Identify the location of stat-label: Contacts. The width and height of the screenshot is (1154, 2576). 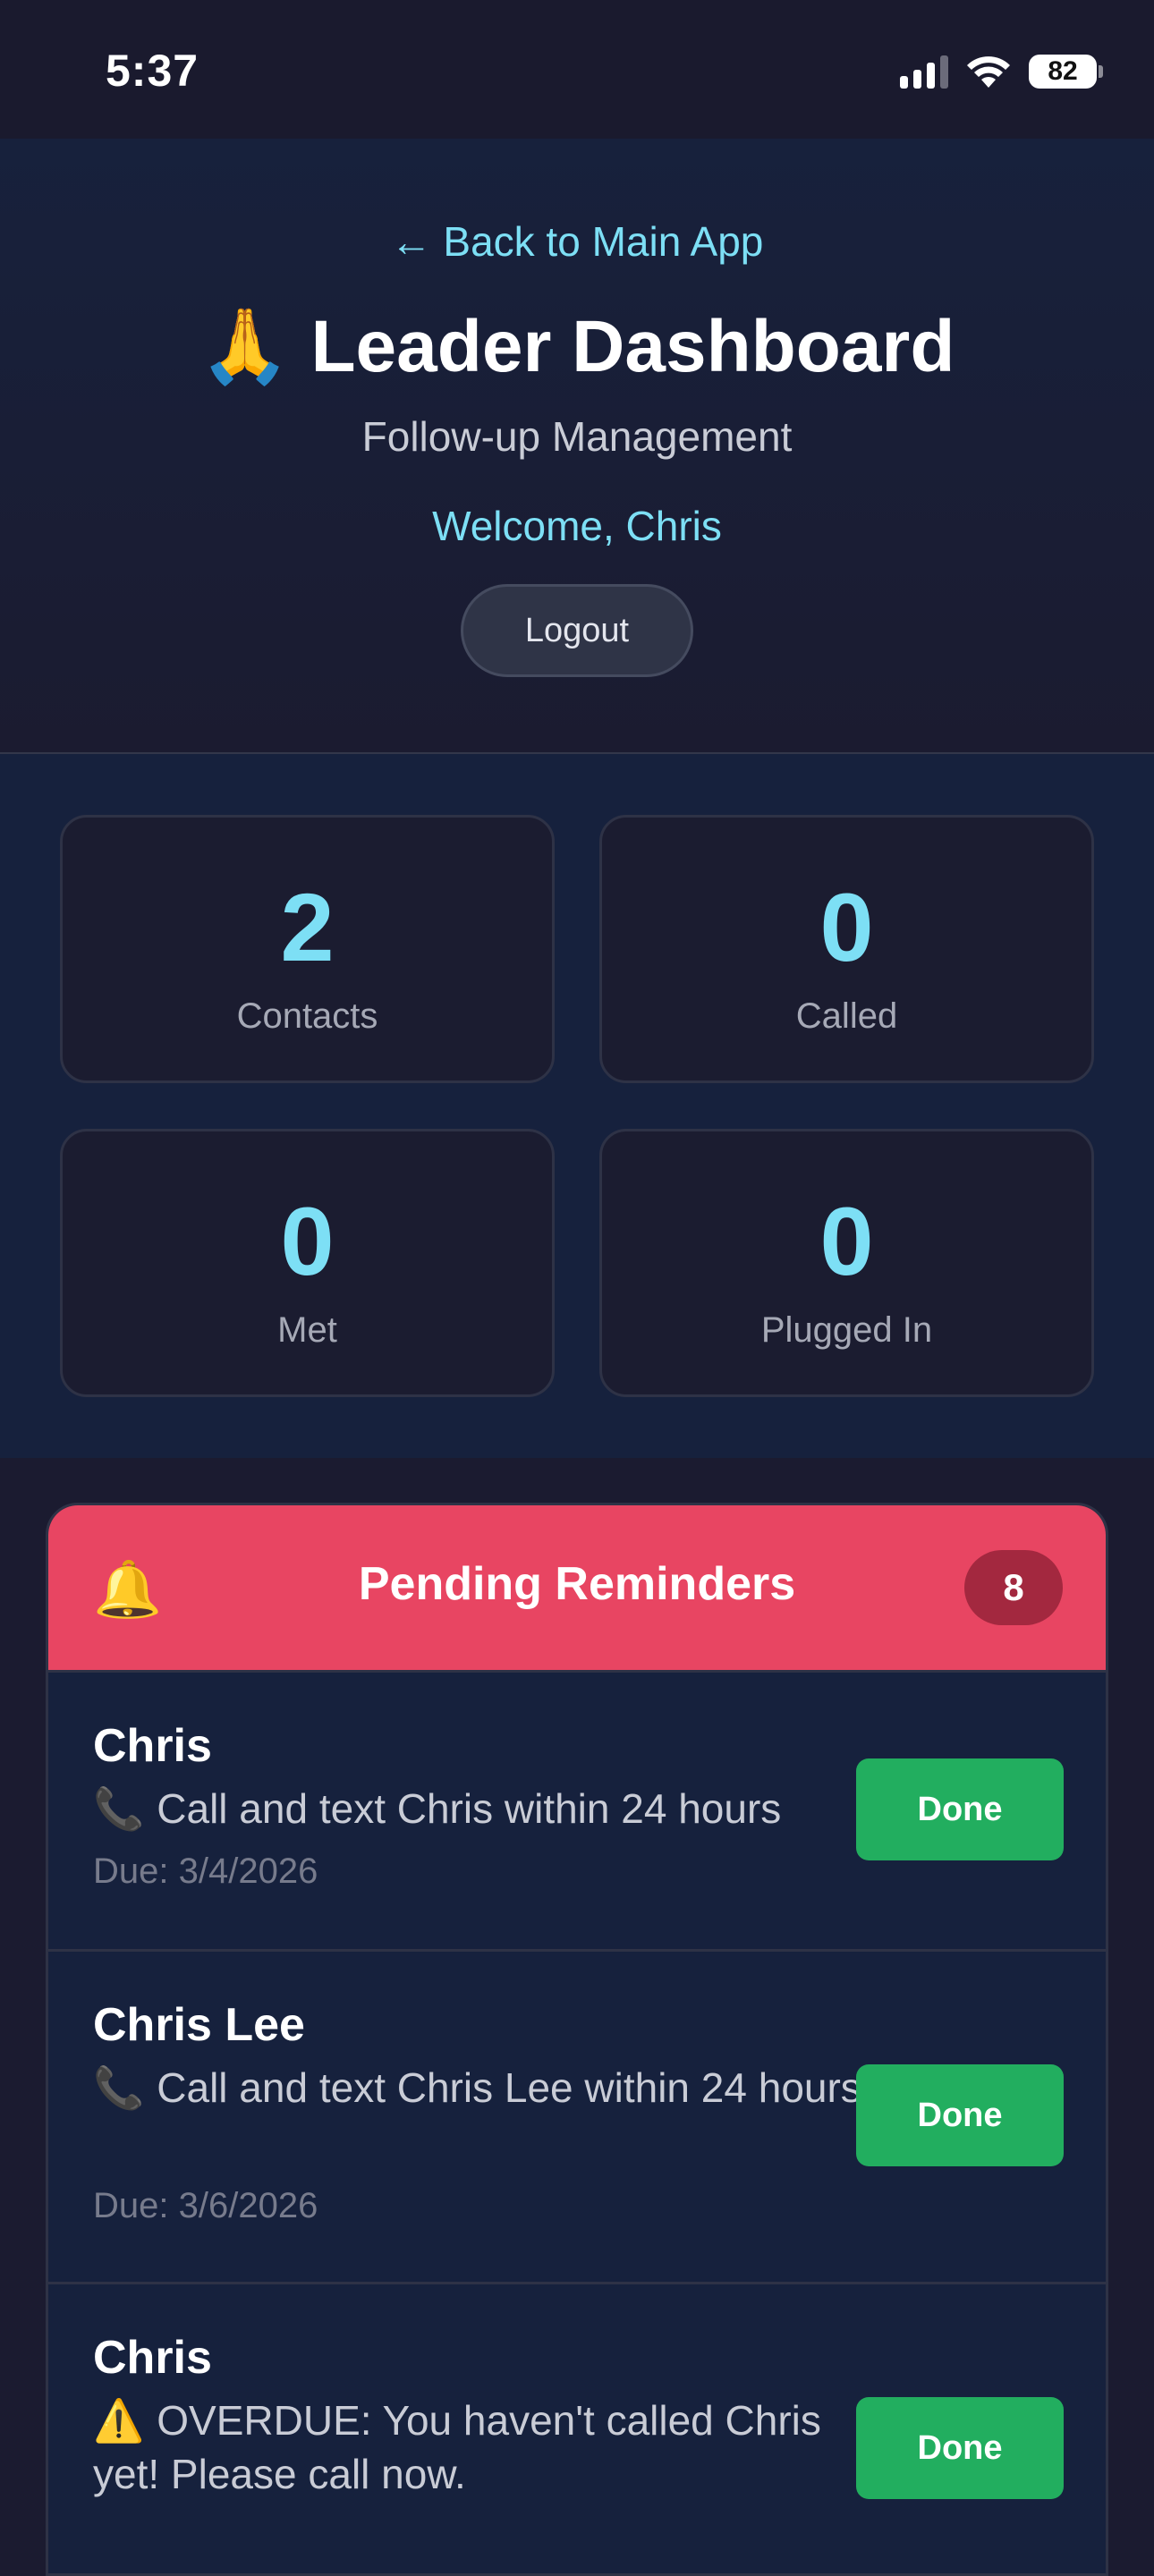
(307, 1016).